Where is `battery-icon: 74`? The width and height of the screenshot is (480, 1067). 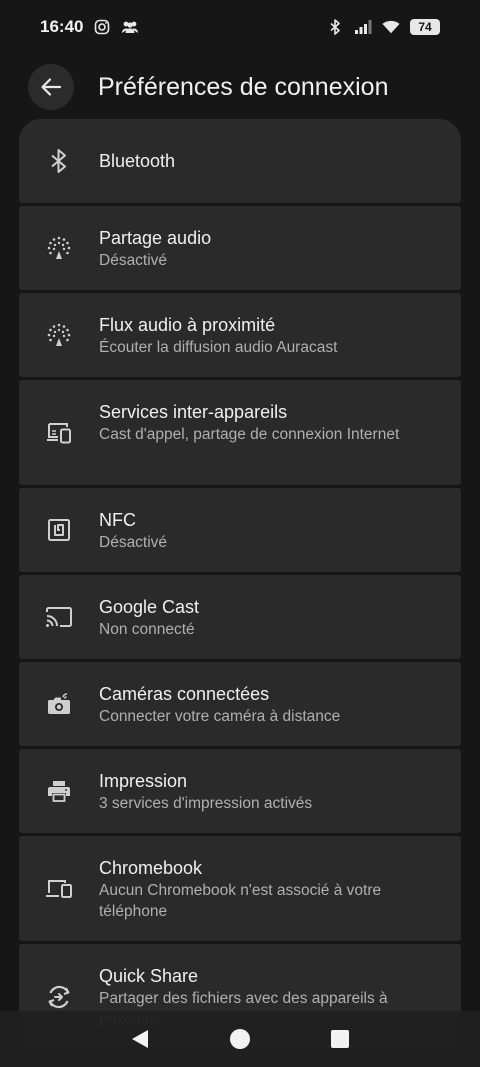 battery-icon: 74 is located at coordinates (425, 27).